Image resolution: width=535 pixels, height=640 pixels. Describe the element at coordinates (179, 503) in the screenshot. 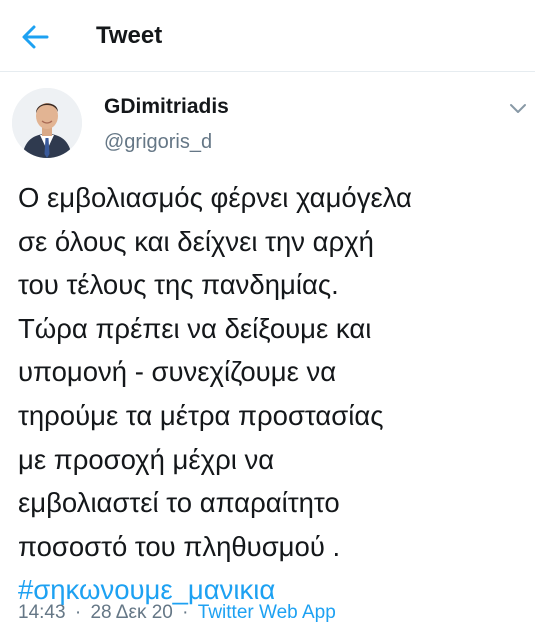

I see `tweet-text-line: εμβολιαστεί το απαραίτητο` at that location.